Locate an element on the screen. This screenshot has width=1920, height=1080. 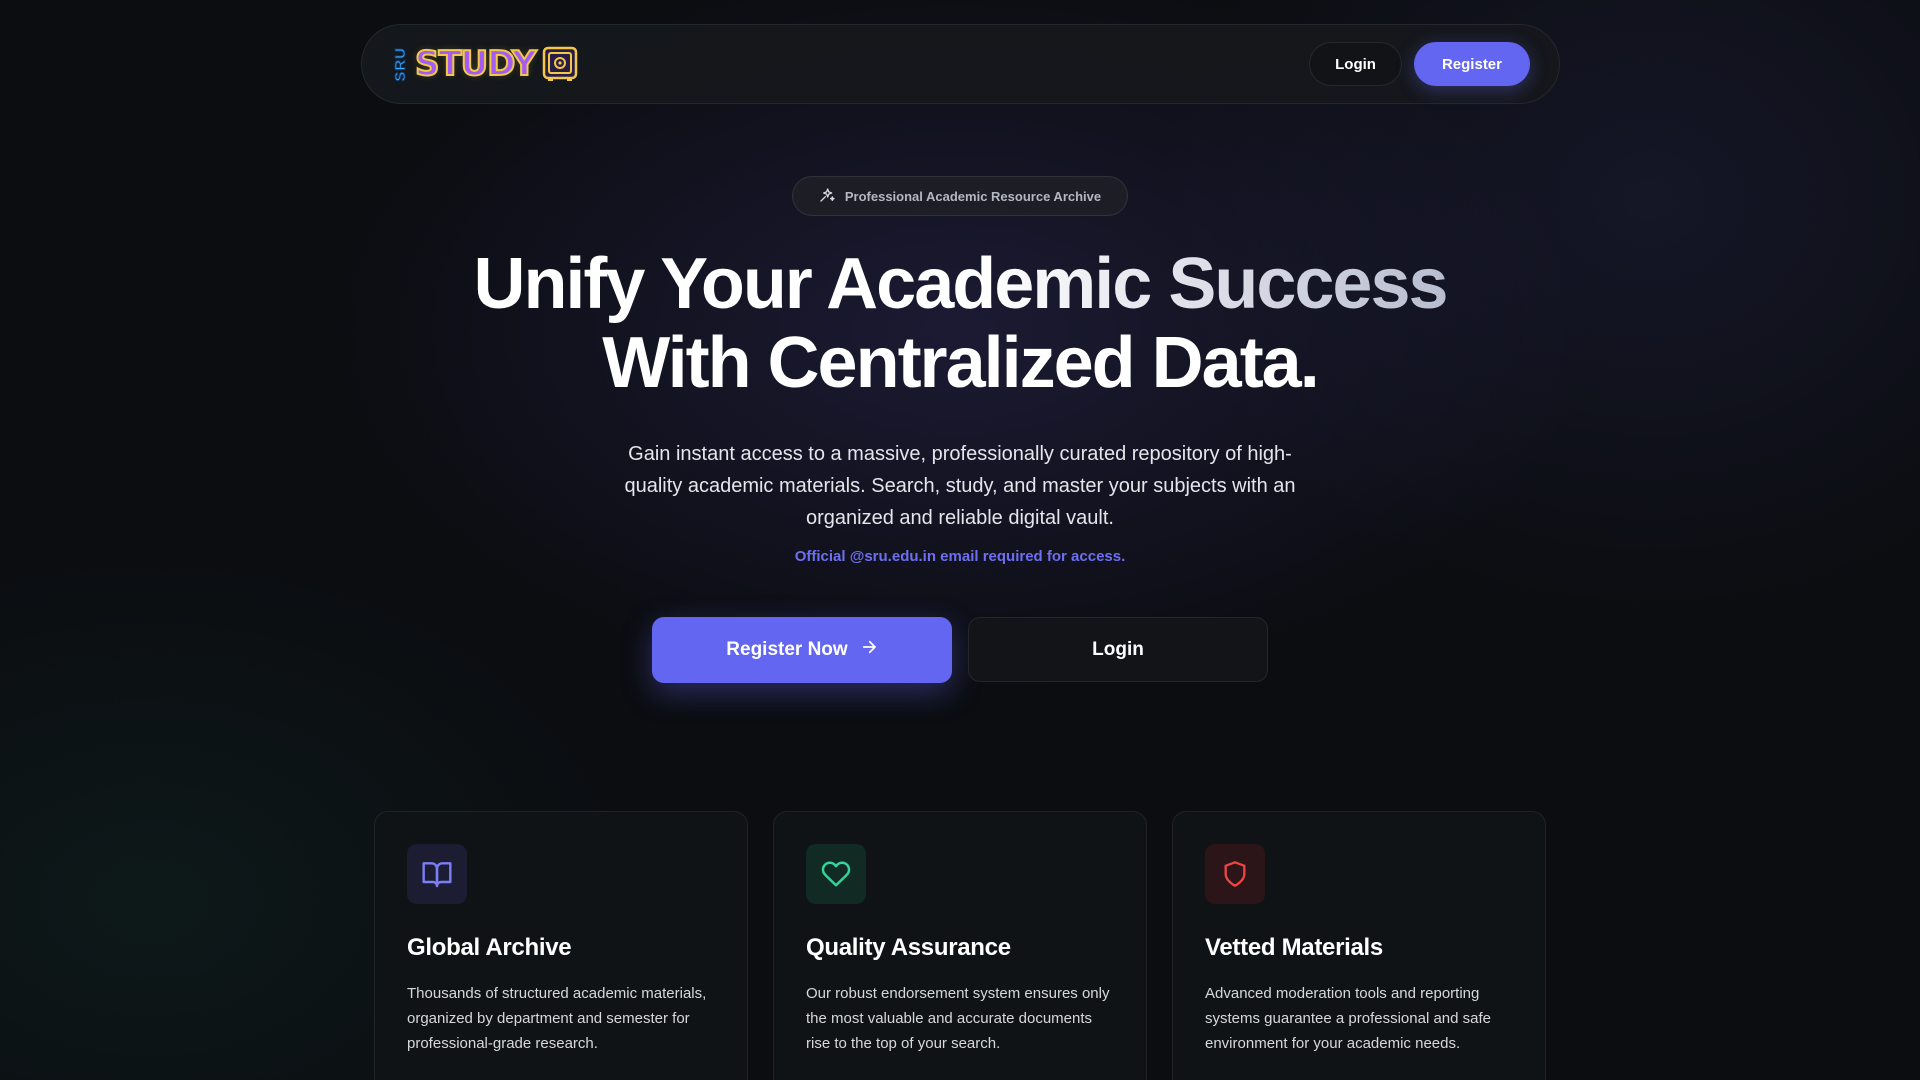
nav-login-button: Login is located at coordinates (1355, 64).